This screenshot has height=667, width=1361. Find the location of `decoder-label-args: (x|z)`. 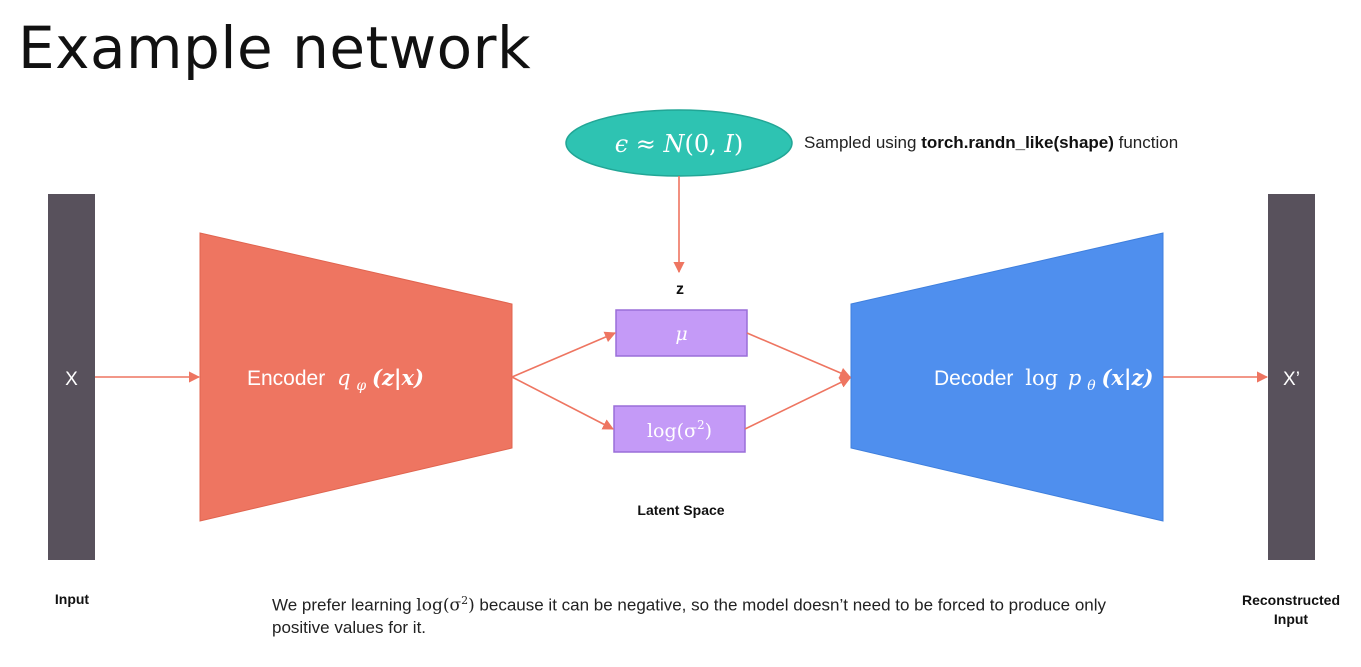

decoder-label-args: (x|z) is located at coordinates (1127, 377).